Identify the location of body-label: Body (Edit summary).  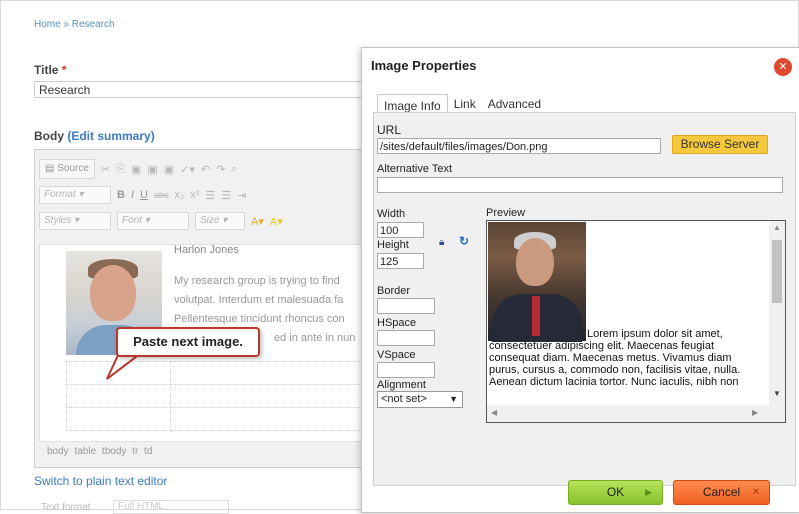
(94, 136).